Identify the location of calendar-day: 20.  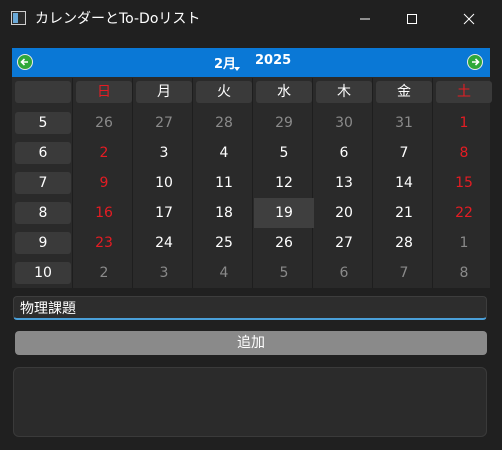
(344, 213).